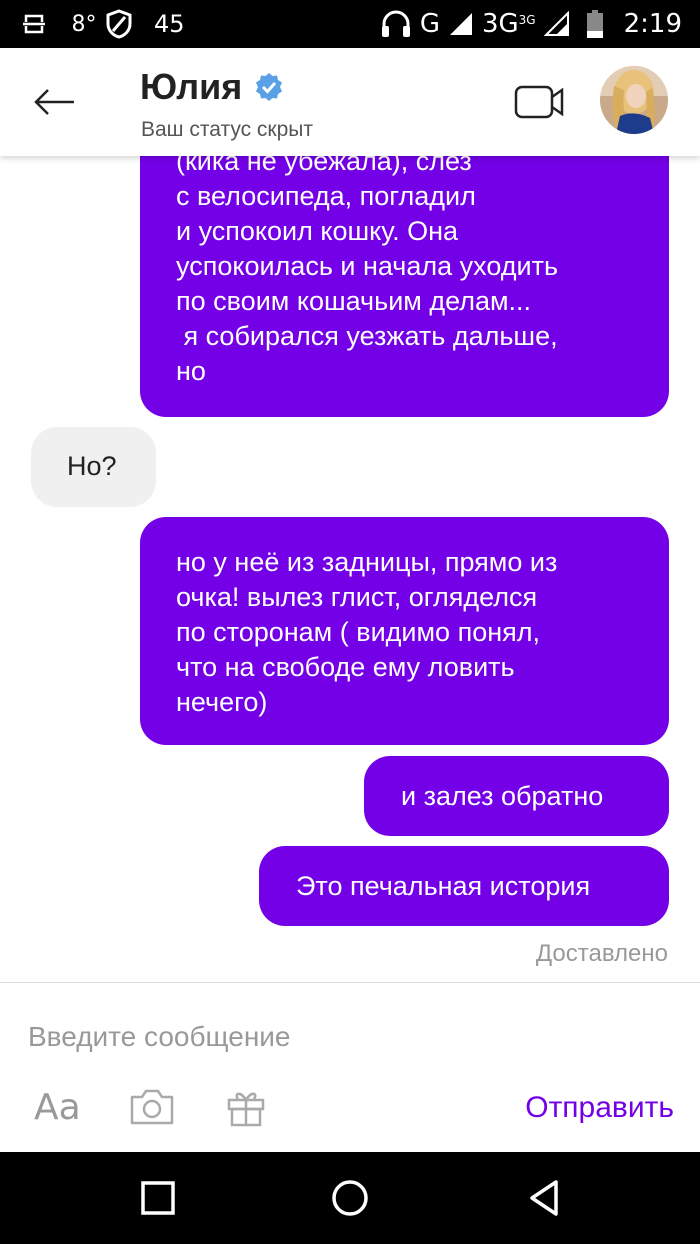 The width and height of the screenshot is (700, 1244). I want to click on message-line: и успокоил кошку. Она, so click(317, 231).